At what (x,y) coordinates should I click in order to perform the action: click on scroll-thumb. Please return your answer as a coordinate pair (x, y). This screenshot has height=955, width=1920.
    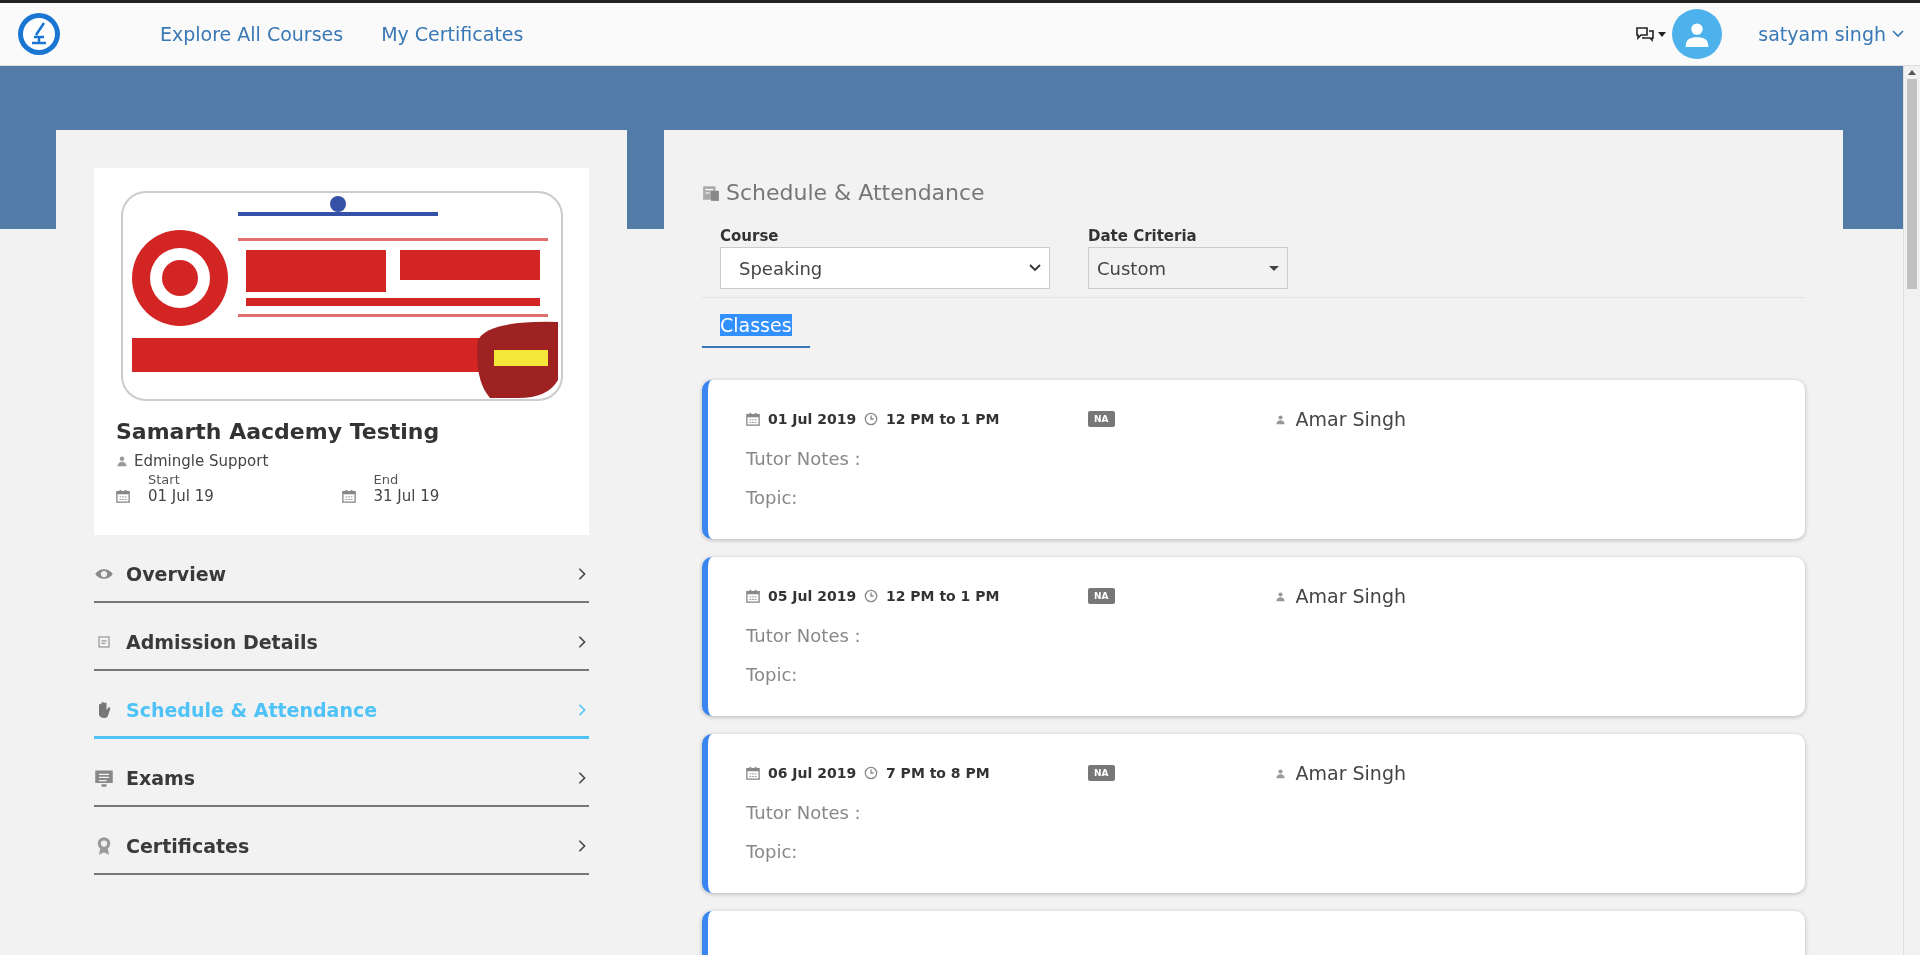
    Looking at the image, I should click on (1912, 184).